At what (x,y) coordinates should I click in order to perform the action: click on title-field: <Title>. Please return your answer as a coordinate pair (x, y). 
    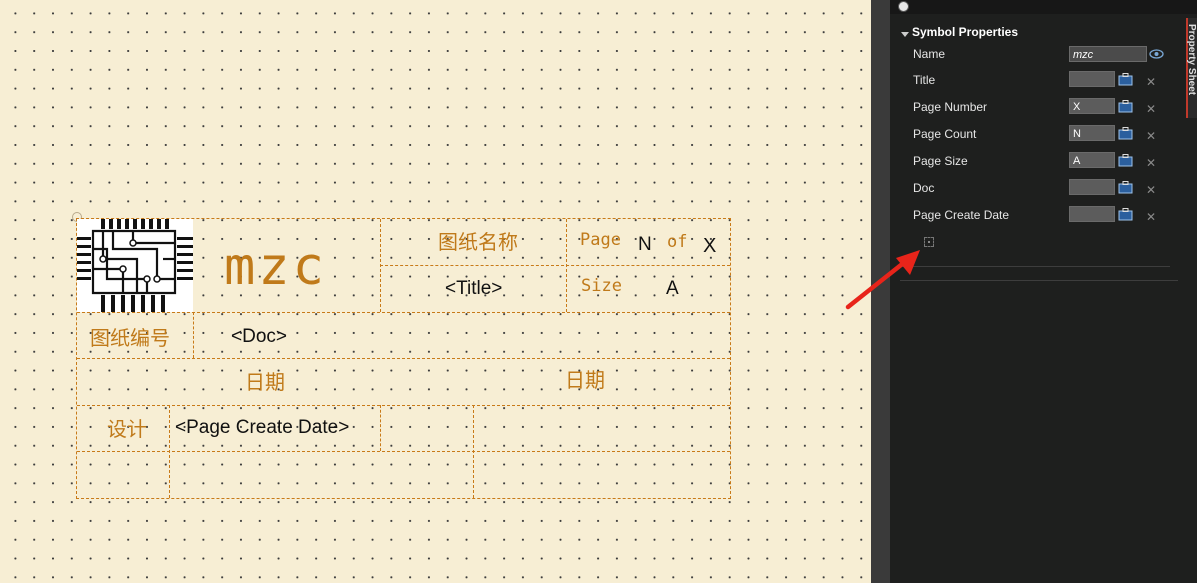
    Looking at the image, I should click on (473, 288).